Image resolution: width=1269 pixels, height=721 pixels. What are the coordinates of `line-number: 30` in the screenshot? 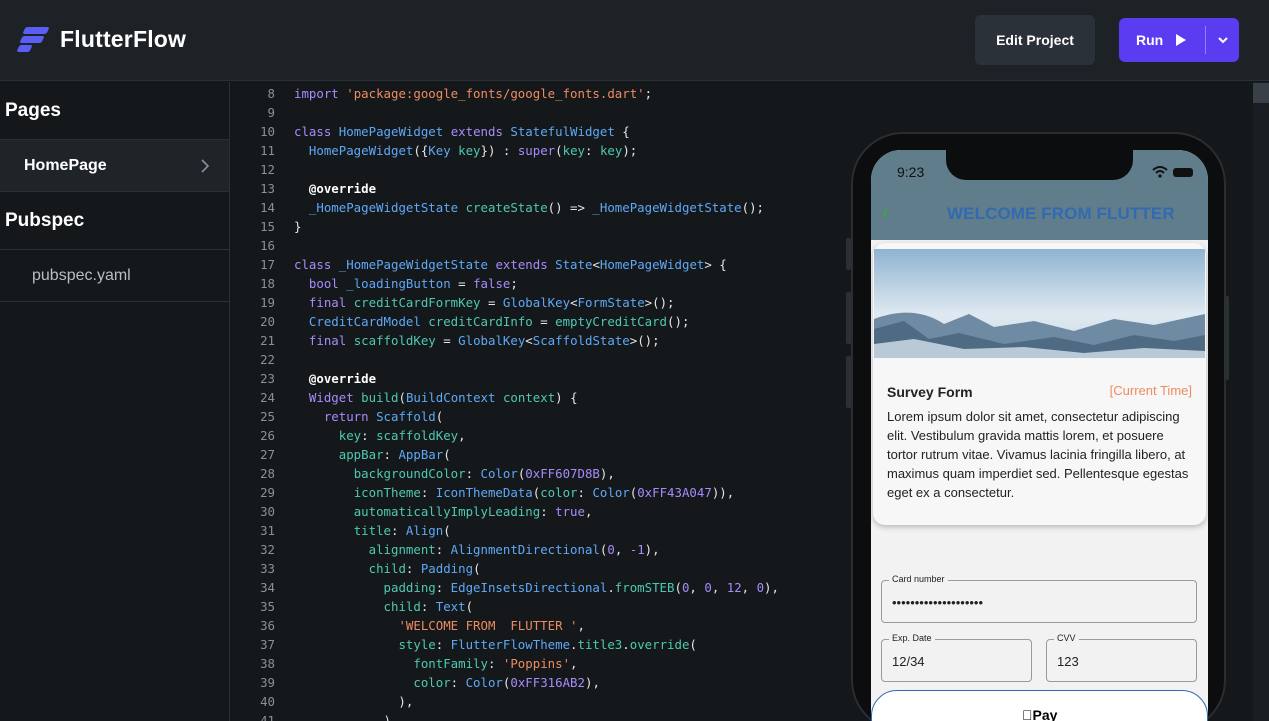 It's located at (267, 511).